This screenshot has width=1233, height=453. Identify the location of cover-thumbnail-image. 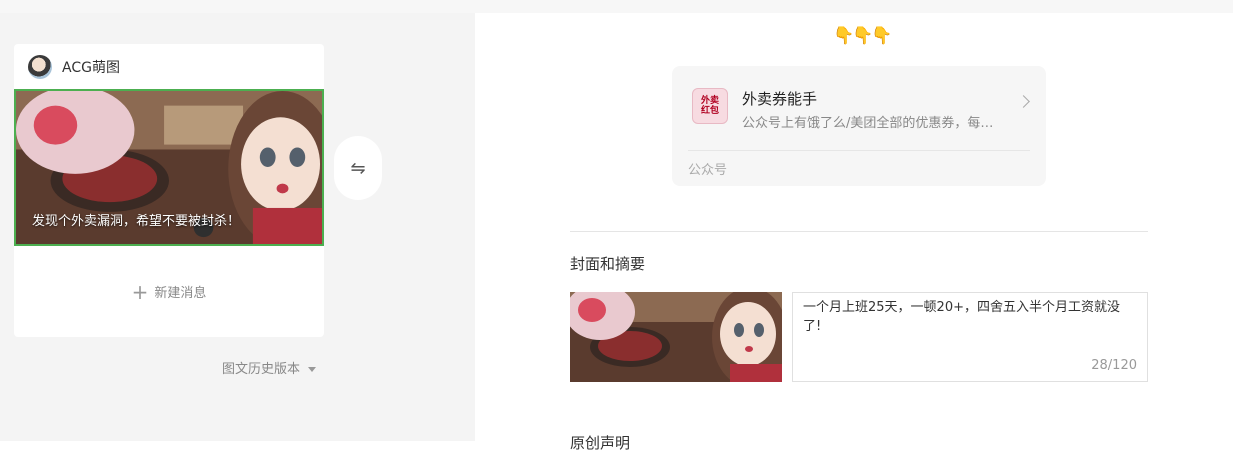
(676, 337).